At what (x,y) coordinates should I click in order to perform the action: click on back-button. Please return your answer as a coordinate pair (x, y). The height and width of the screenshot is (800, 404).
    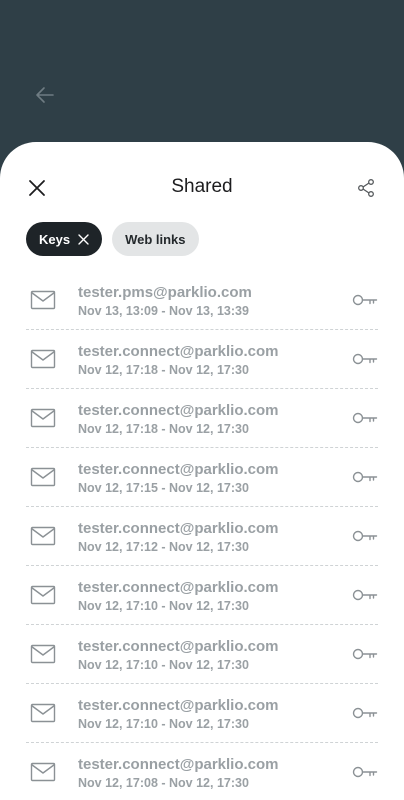
    Looking at the image, I should click on (45, 95).